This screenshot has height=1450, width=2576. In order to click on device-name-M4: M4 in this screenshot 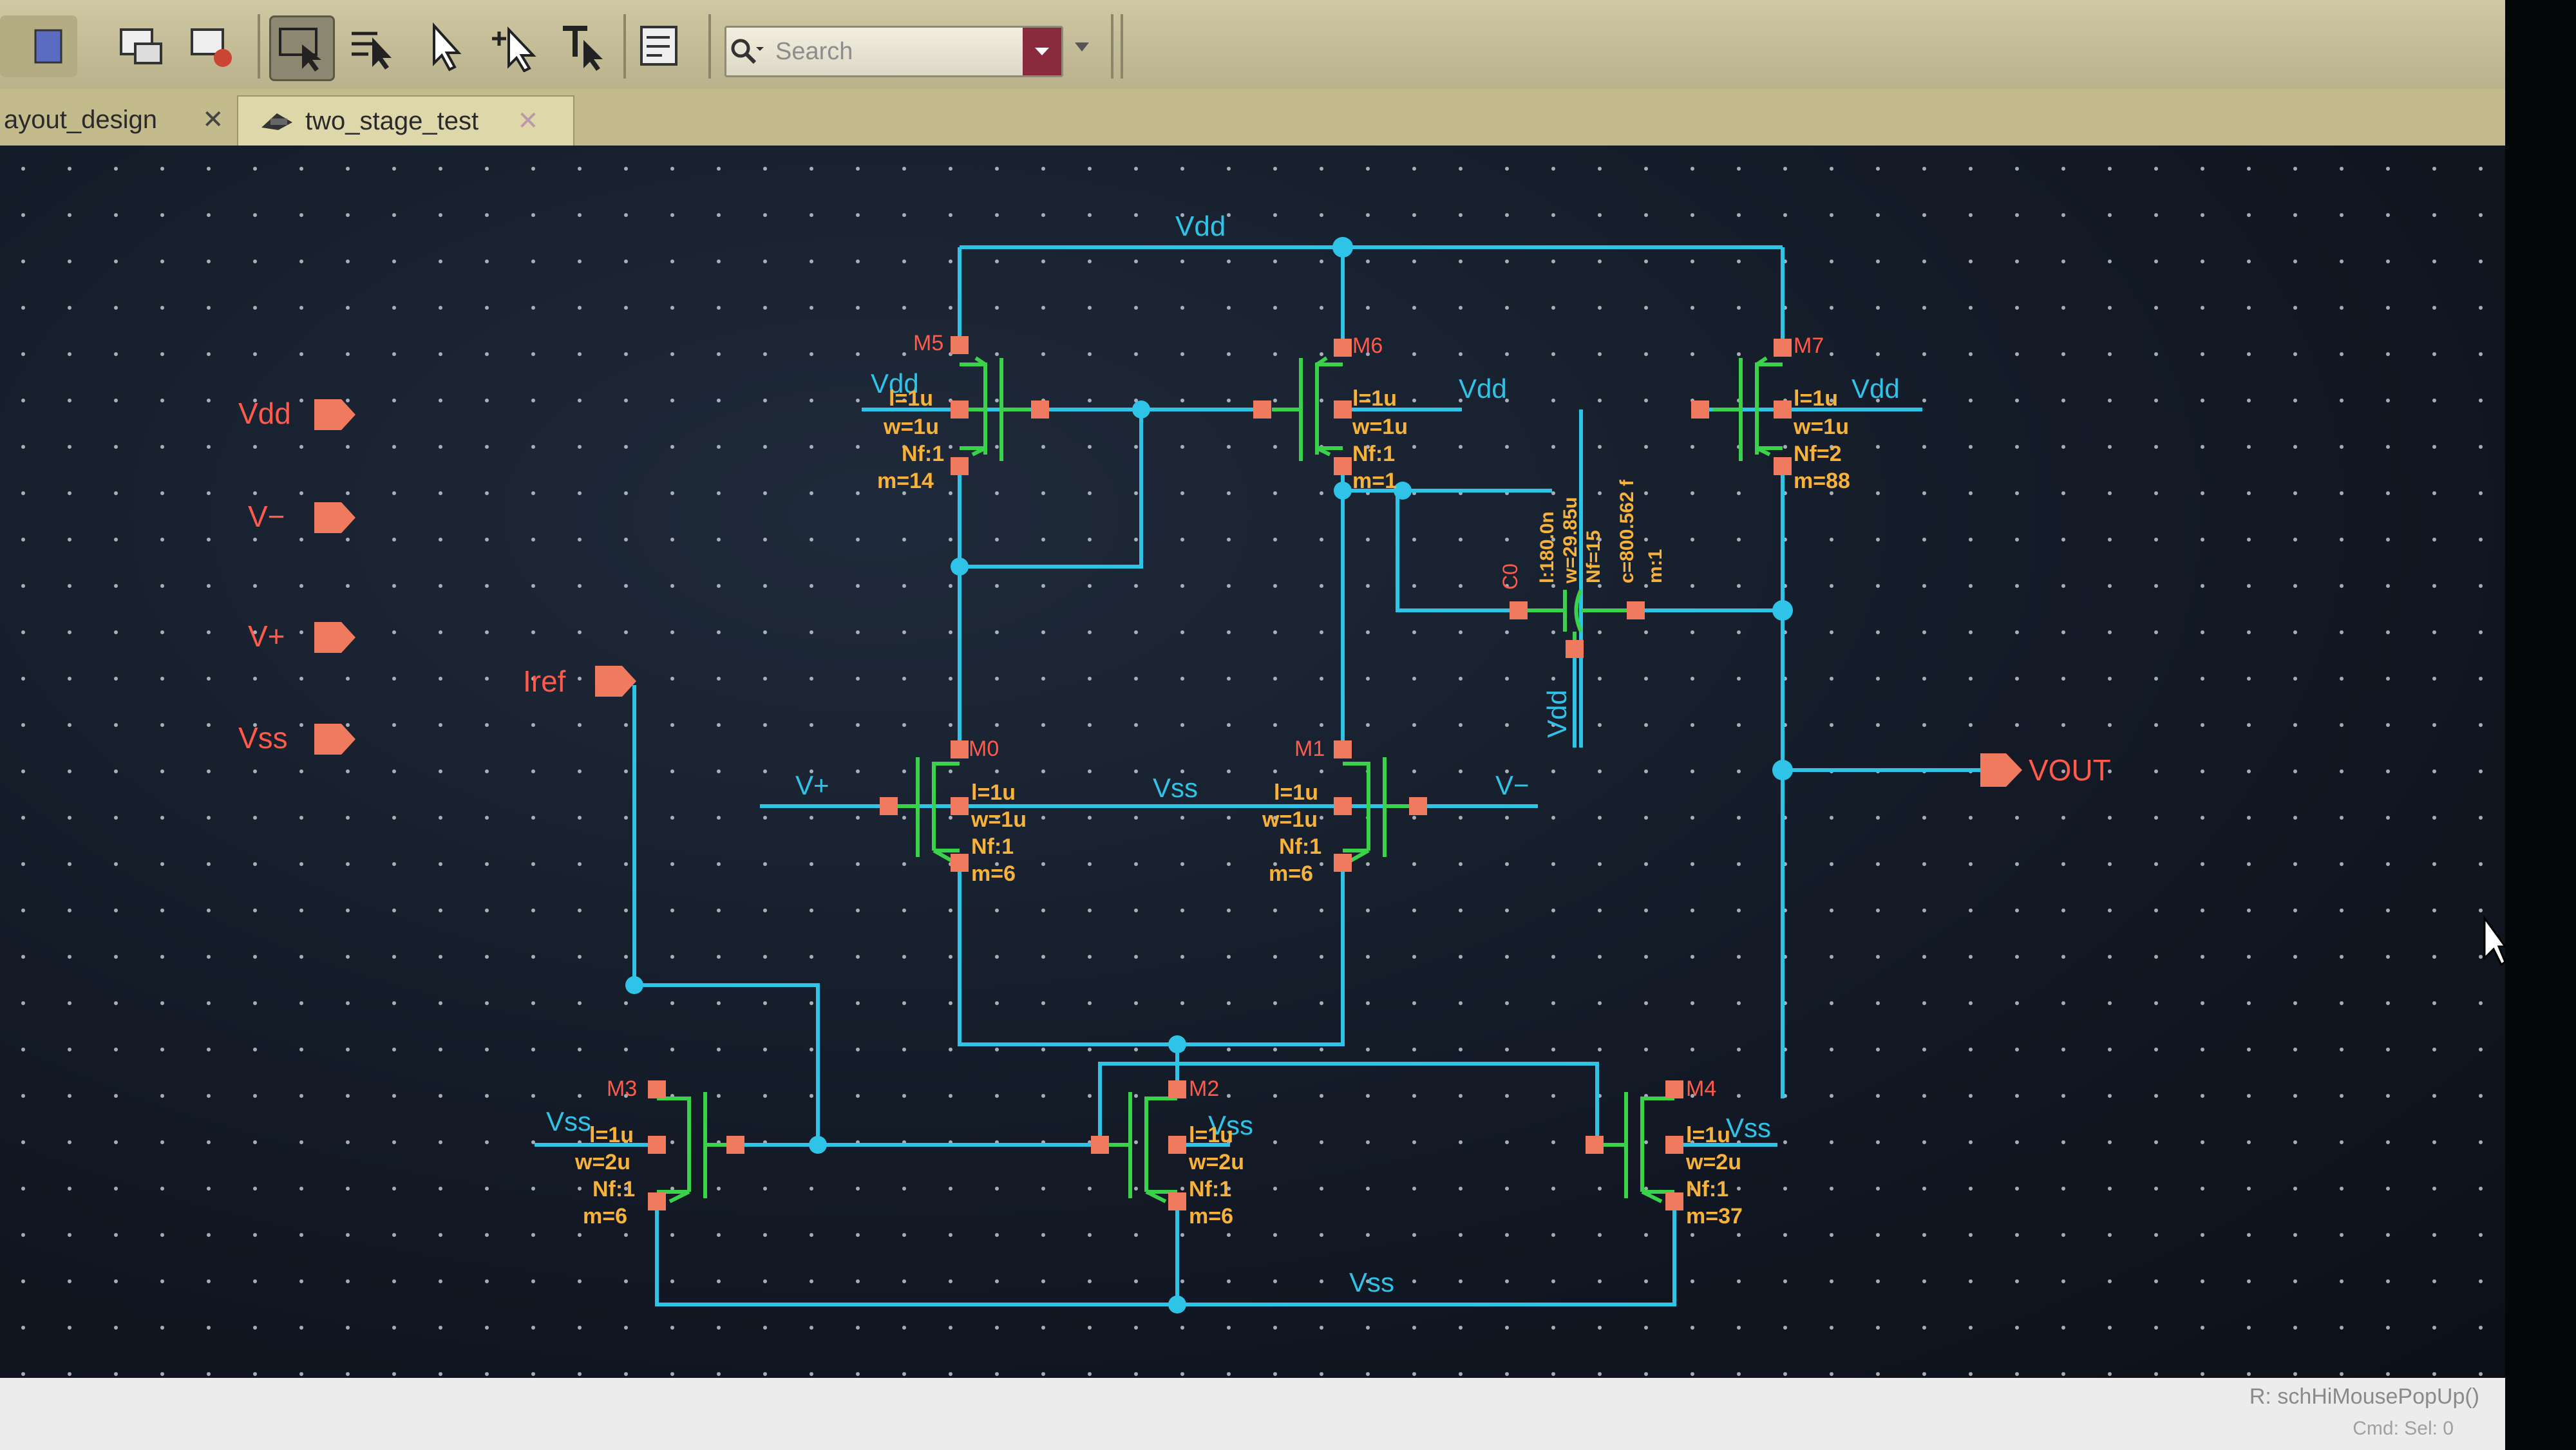, I will do `click(1701, 1089)`.